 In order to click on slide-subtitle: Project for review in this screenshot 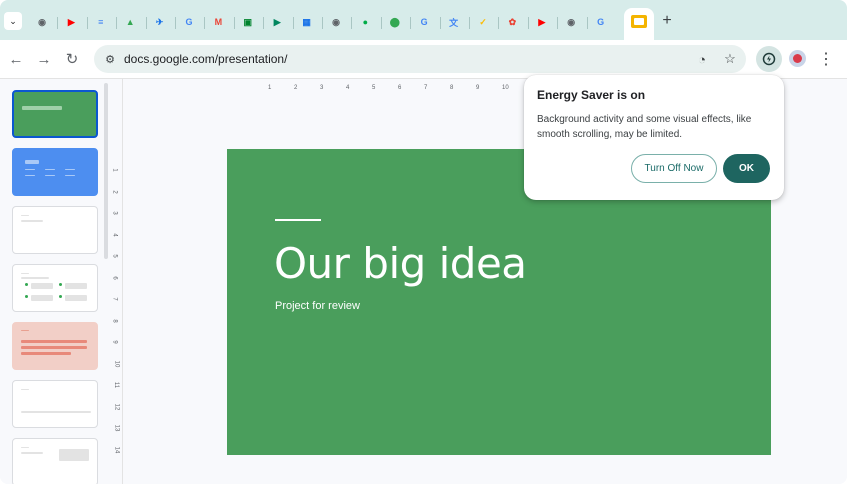, I will do `click(317, 306)`.